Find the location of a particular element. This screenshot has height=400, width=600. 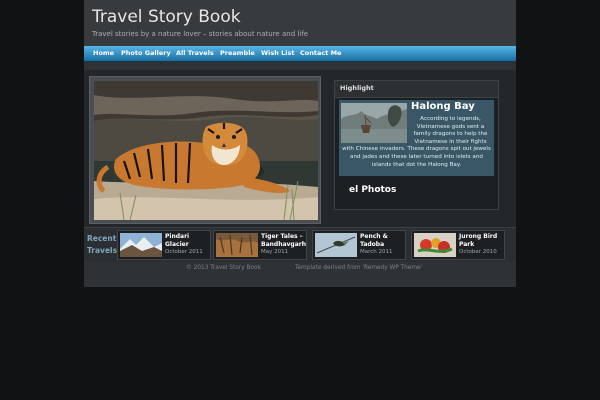

recent-travel-item: Tiger Tales – Bandhavgarh May 2011 is located at coordinates (260, 245).